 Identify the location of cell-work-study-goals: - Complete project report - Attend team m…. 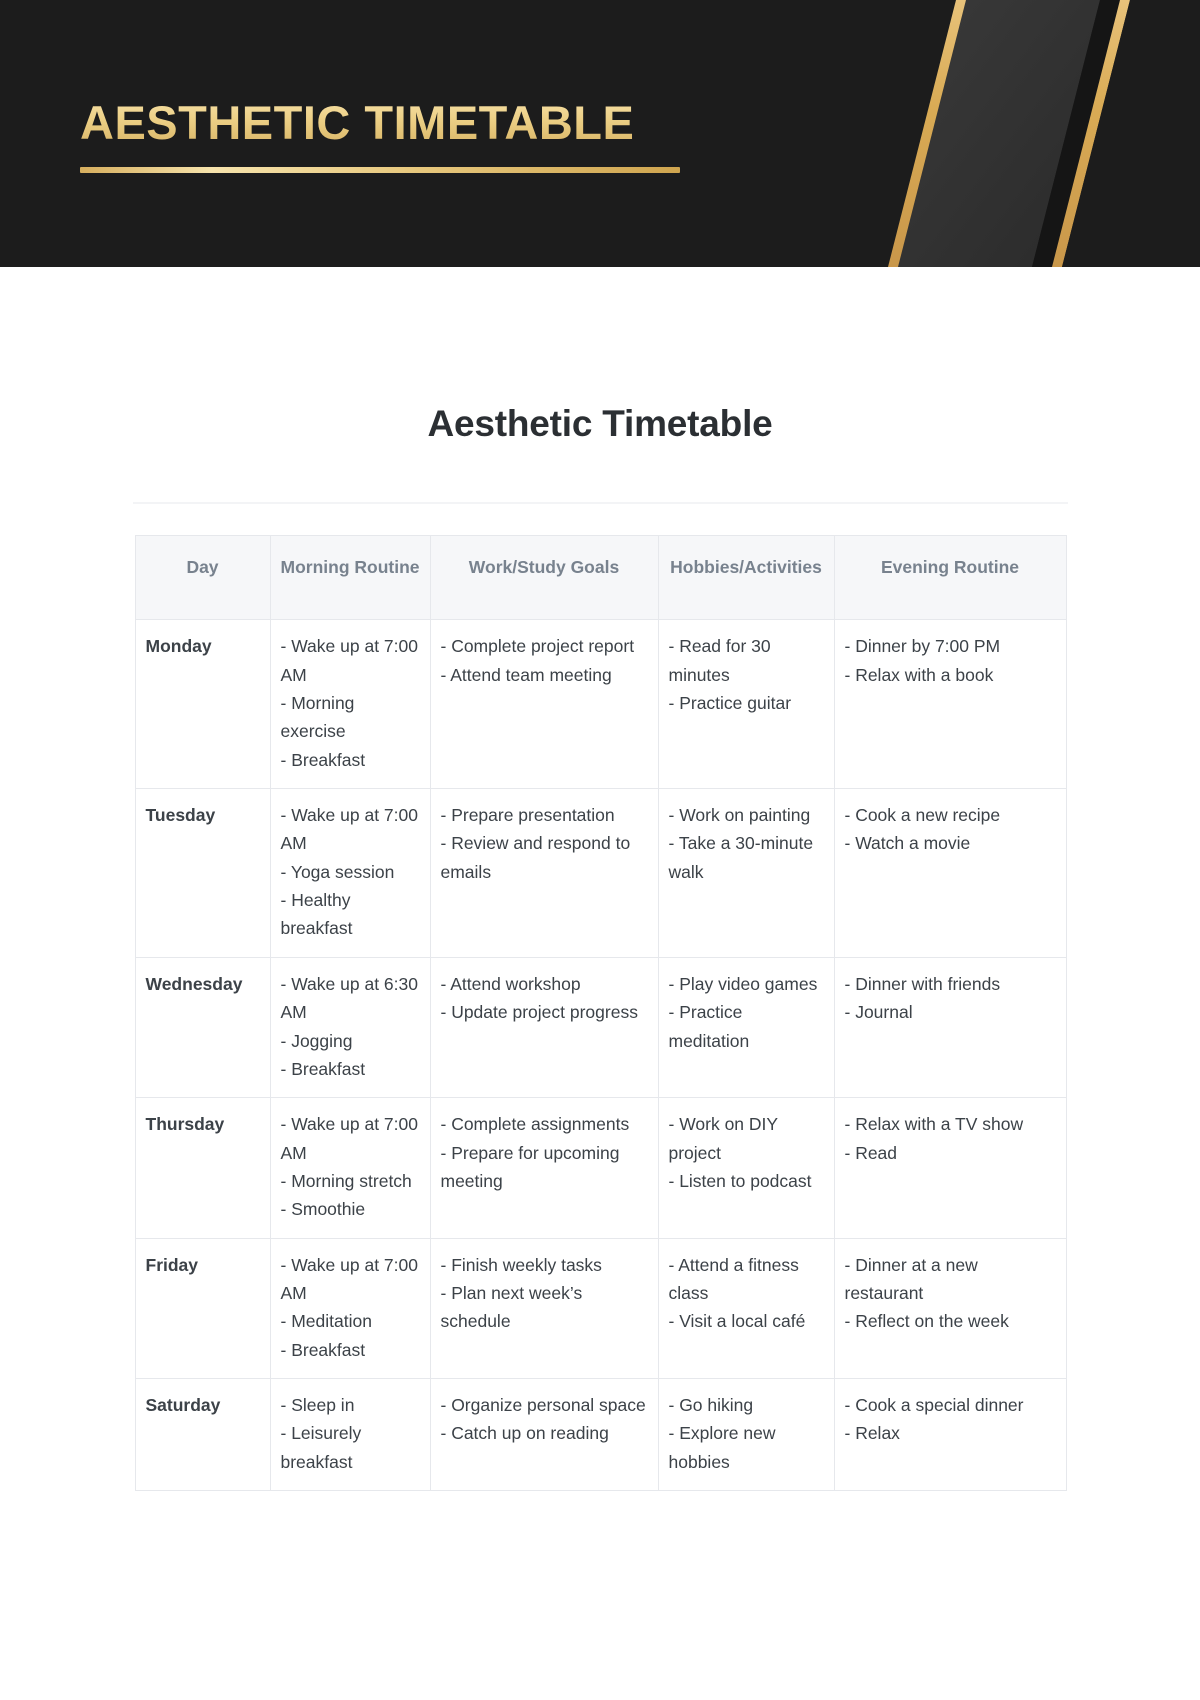
(544, 704).